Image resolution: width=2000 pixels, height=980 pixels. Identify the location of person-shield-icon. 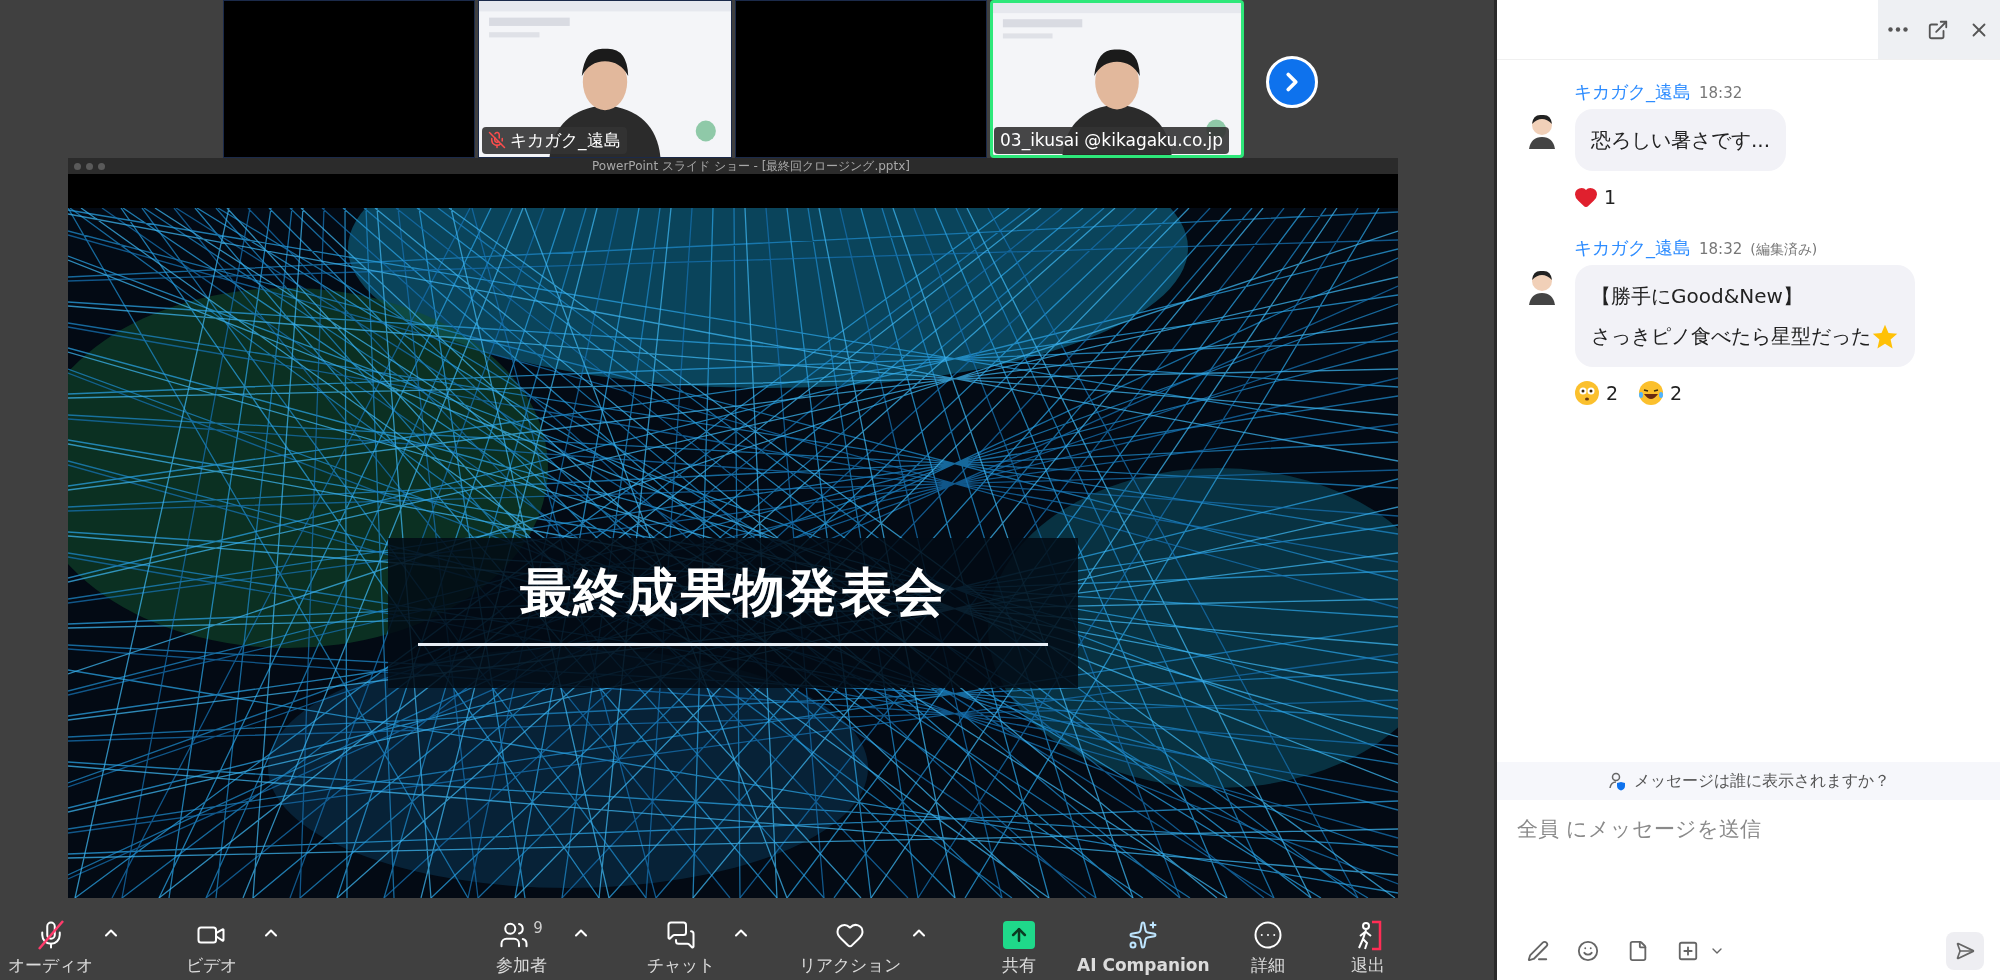
(1617, 781).